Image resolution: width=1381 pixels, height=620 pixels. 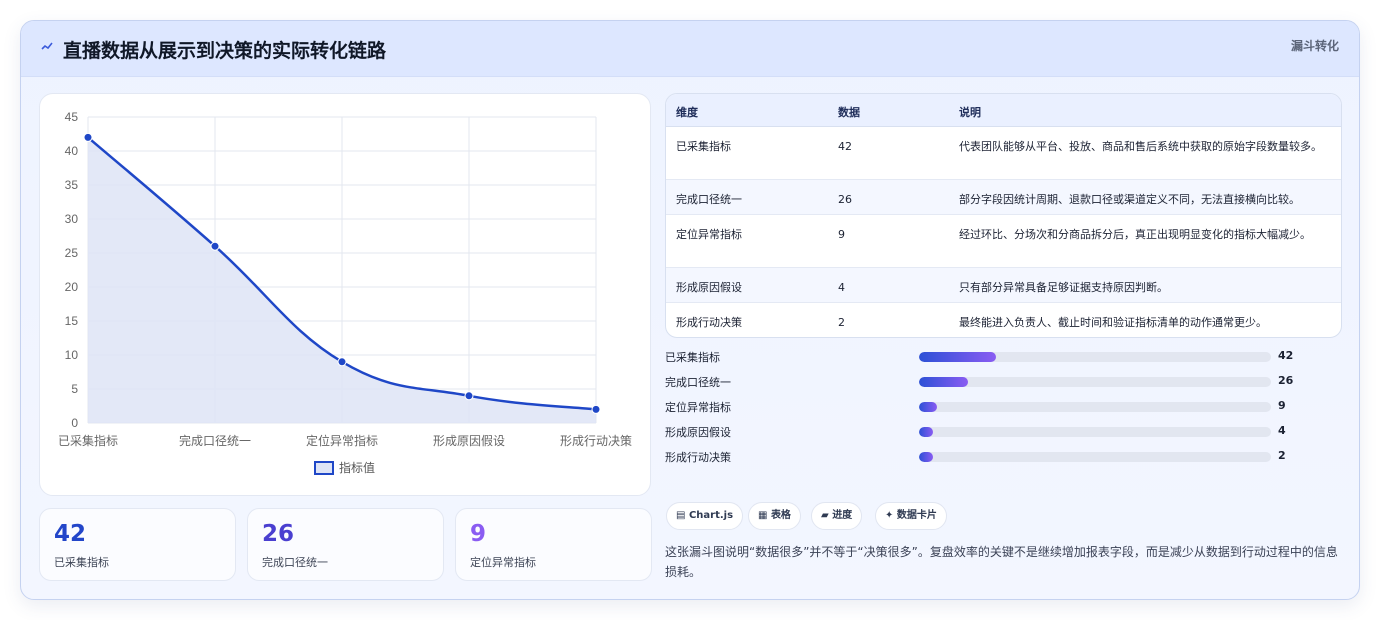 What do you see at coordinates (698, 457) in the screenshot?
I see `progress-label: 形成行动决策` at bounding box center [698, 457].